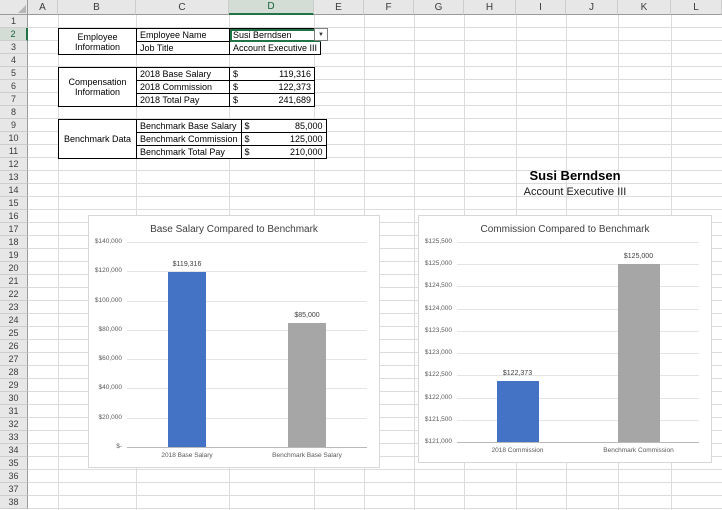  Describe the element at coordinates (14, 21) in the screenshot. I see `row-header-1: 1` at that location.